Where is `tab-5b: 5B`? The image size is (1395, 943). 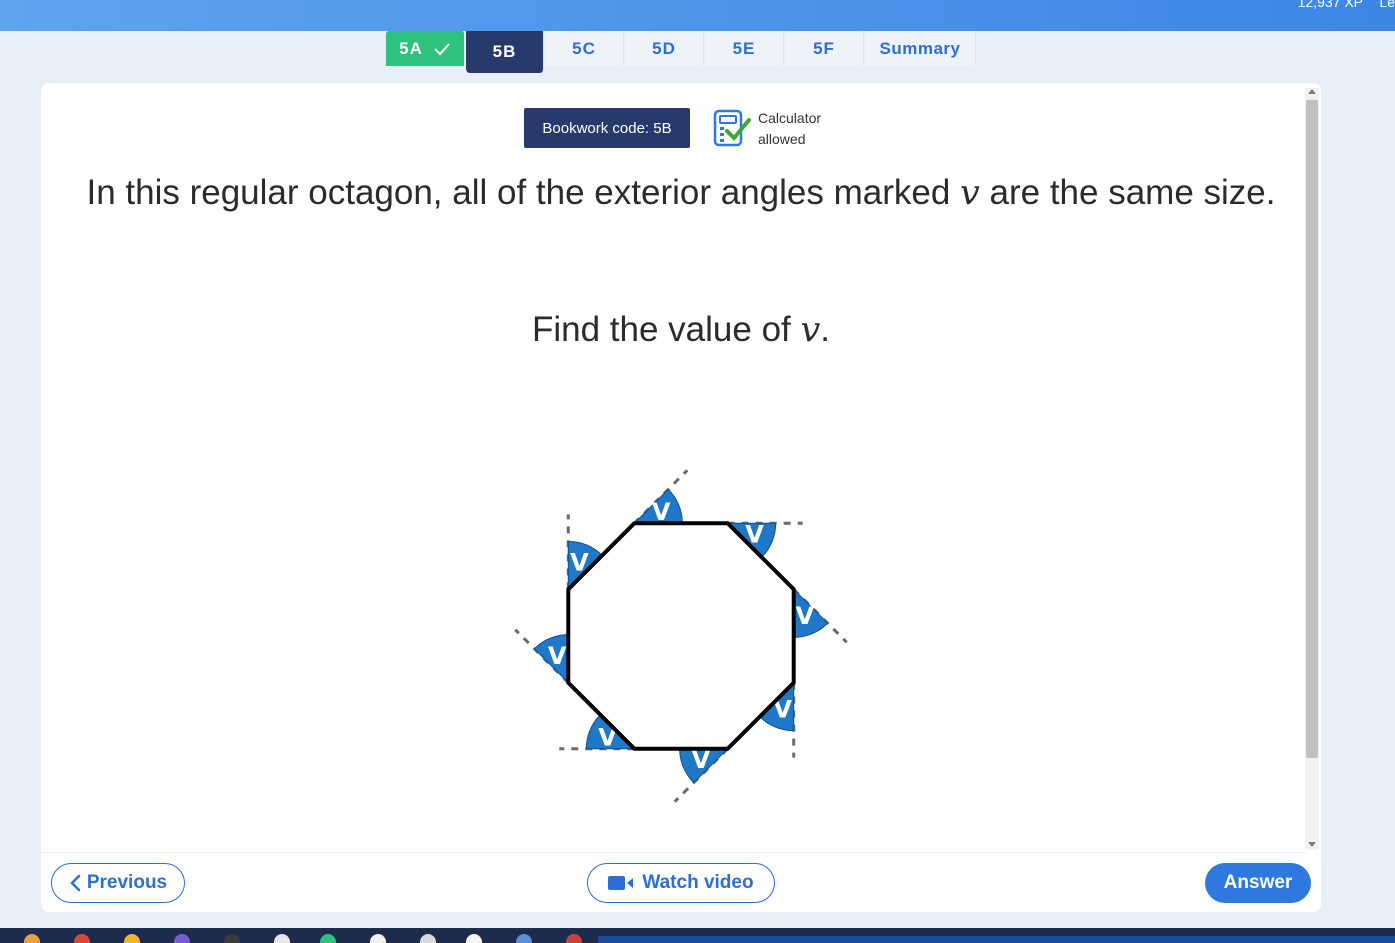
tab-5b: 5B is located at coordinates (505, 52).